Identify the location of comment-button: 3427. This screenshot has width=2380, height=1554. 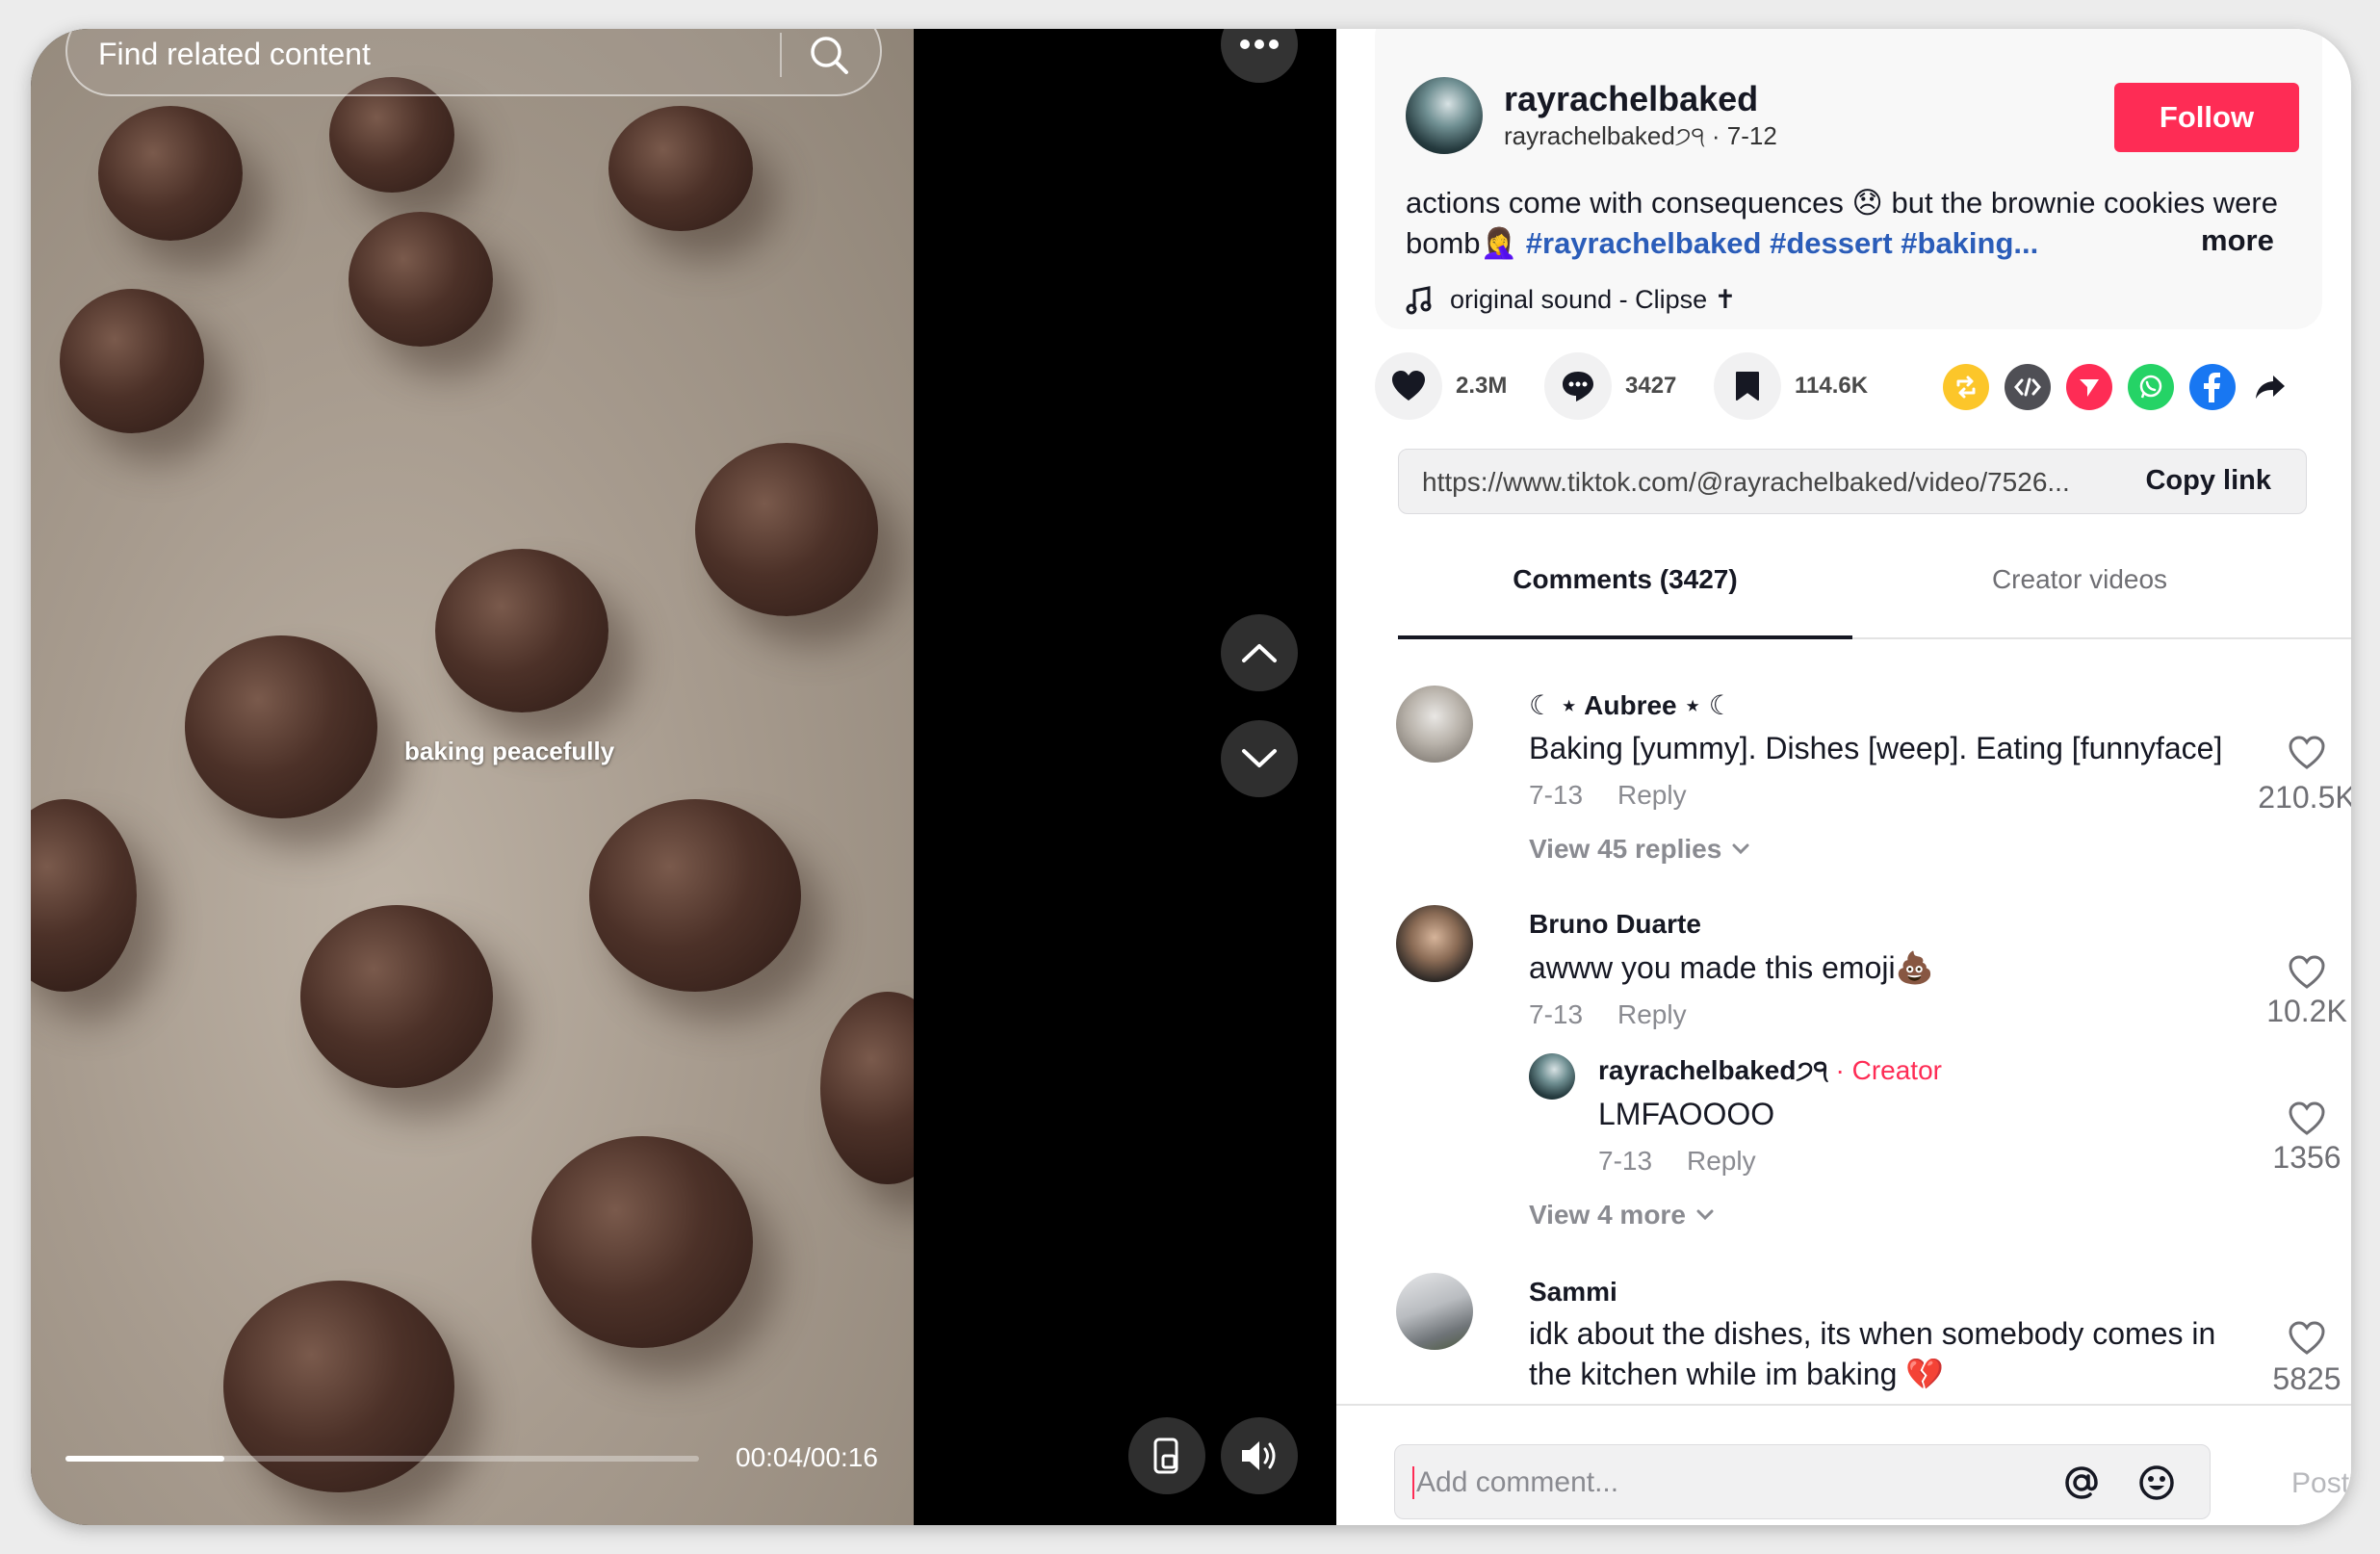
(1610, 386).